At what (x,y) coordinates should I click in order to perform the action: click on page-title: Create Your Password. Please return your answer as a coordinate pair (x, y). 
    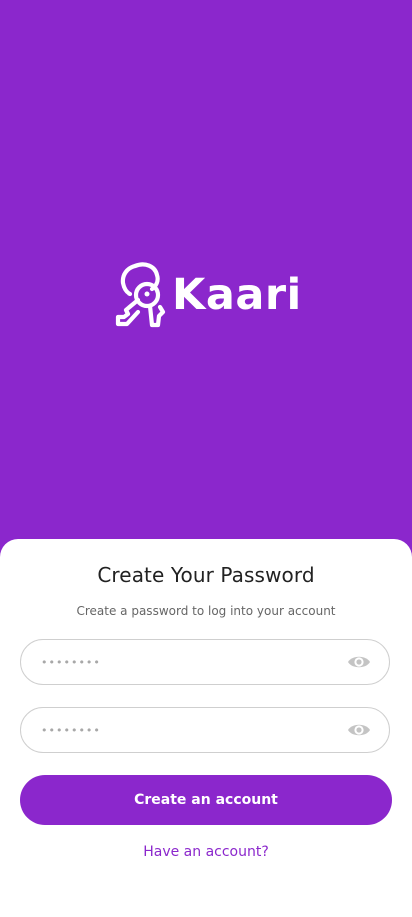
    Looking at the image, I should click on (206, 575).